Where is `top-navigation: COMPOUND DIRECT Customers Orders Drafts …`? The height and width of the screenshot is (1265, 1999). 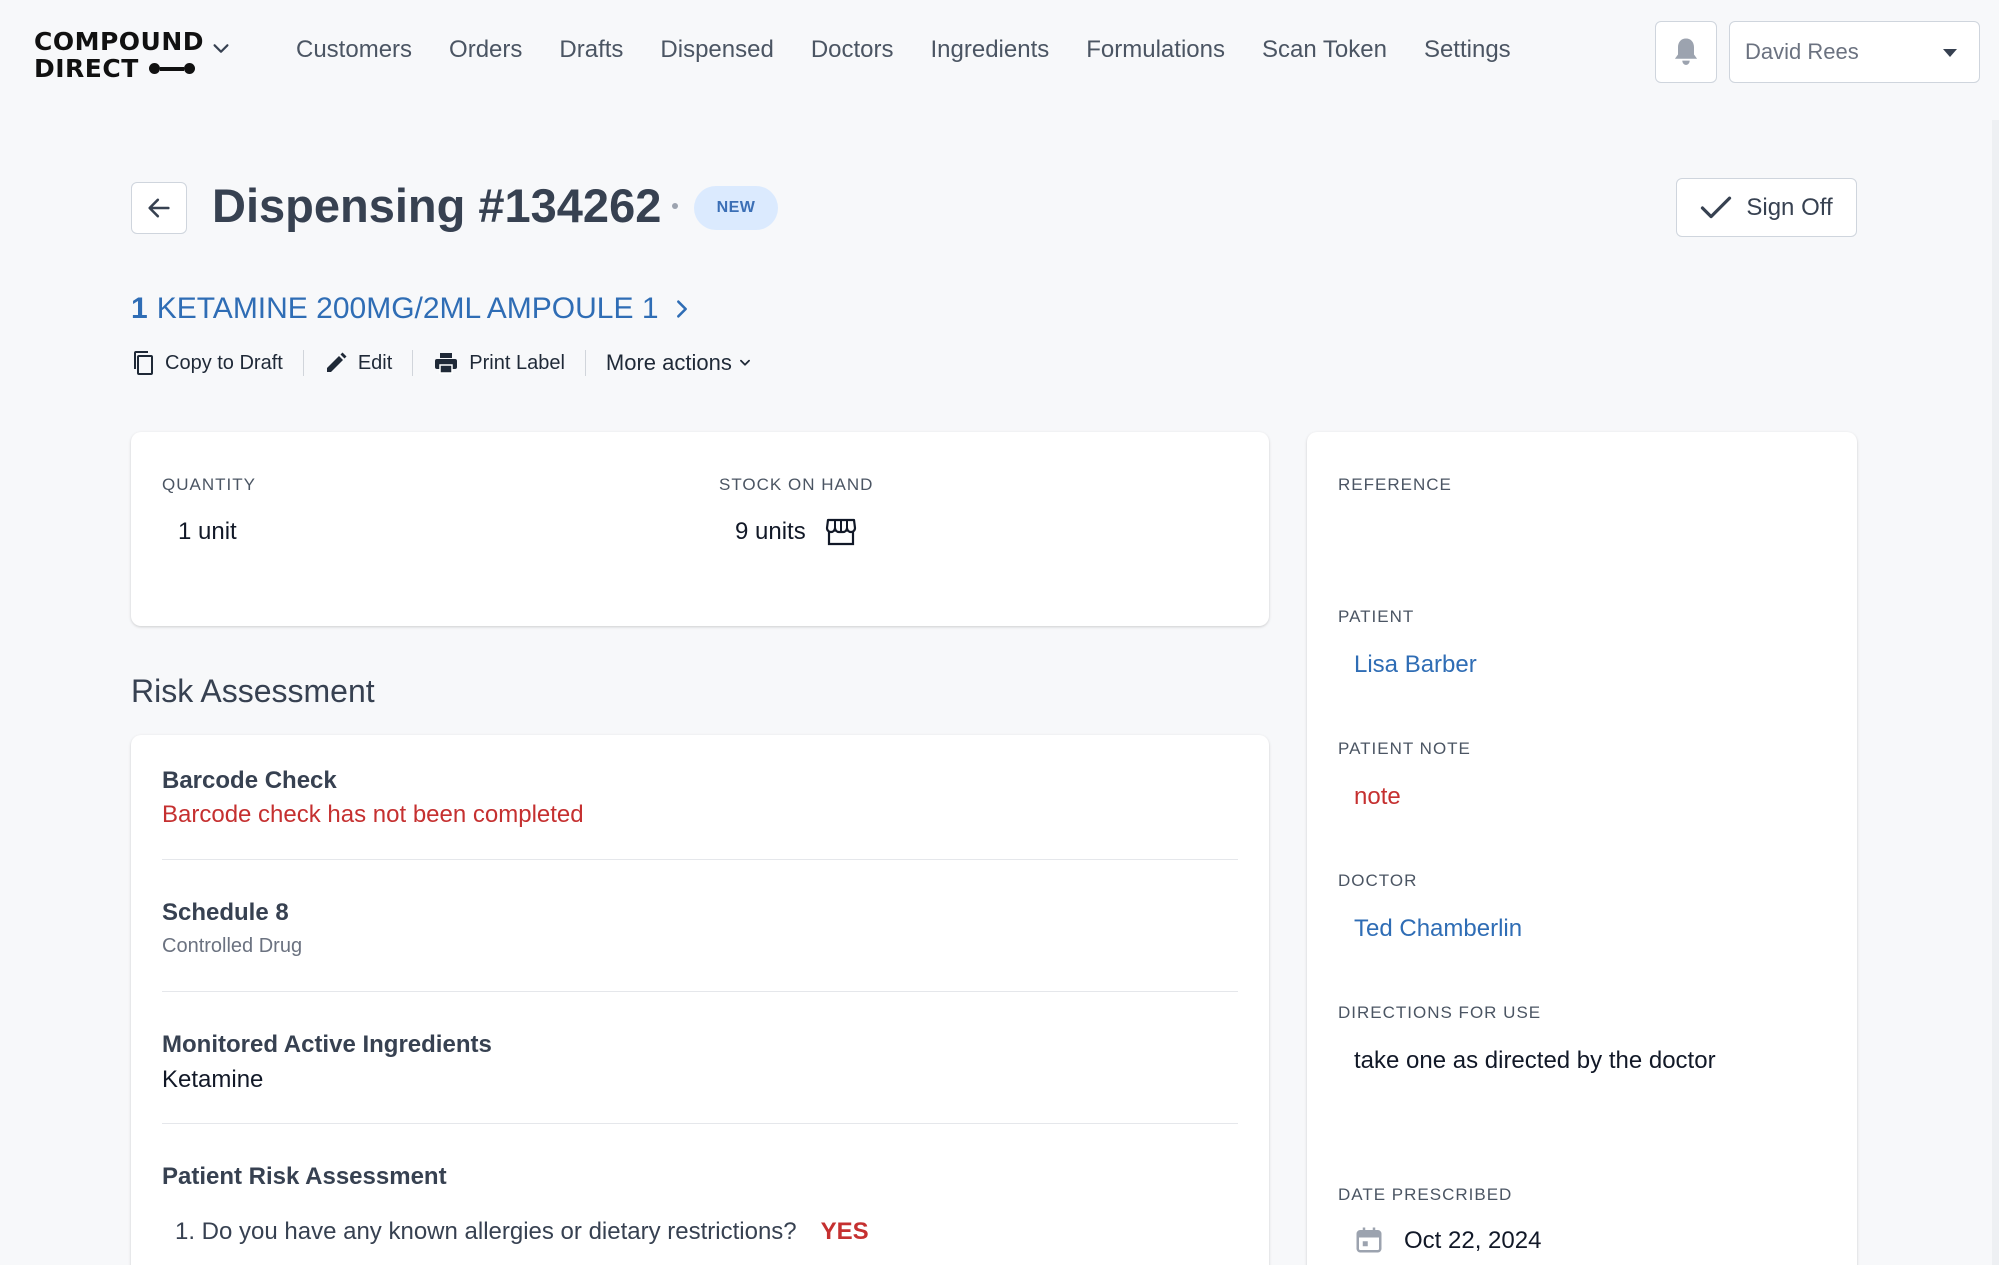 top-navigation: COMPOUND DIRECT Customers Orders Drafts … is located at coordinates (999, 53).